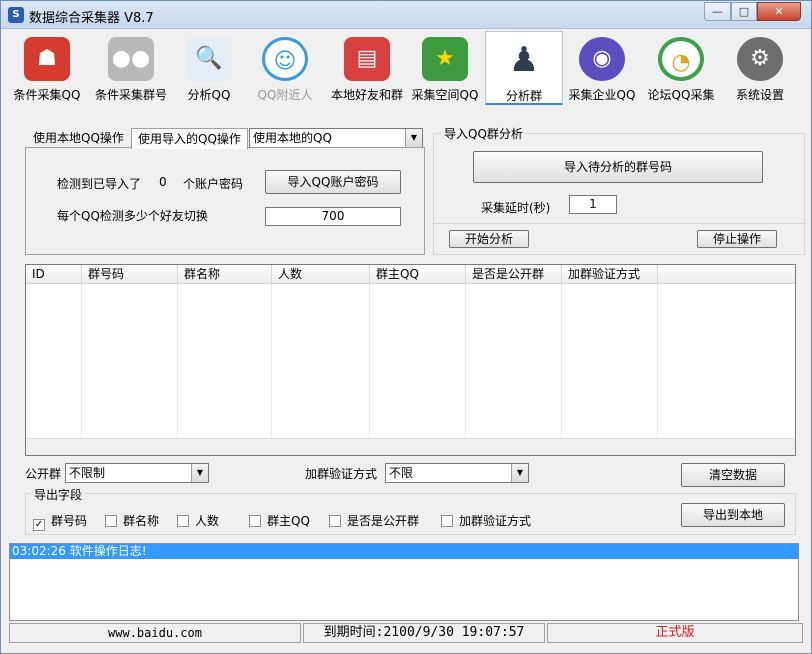 The height and width of the screenshot is (654, 812). Describe the element at coordinates (131, 59) in the screenshot. I see `users-icon: ●●` at that location.